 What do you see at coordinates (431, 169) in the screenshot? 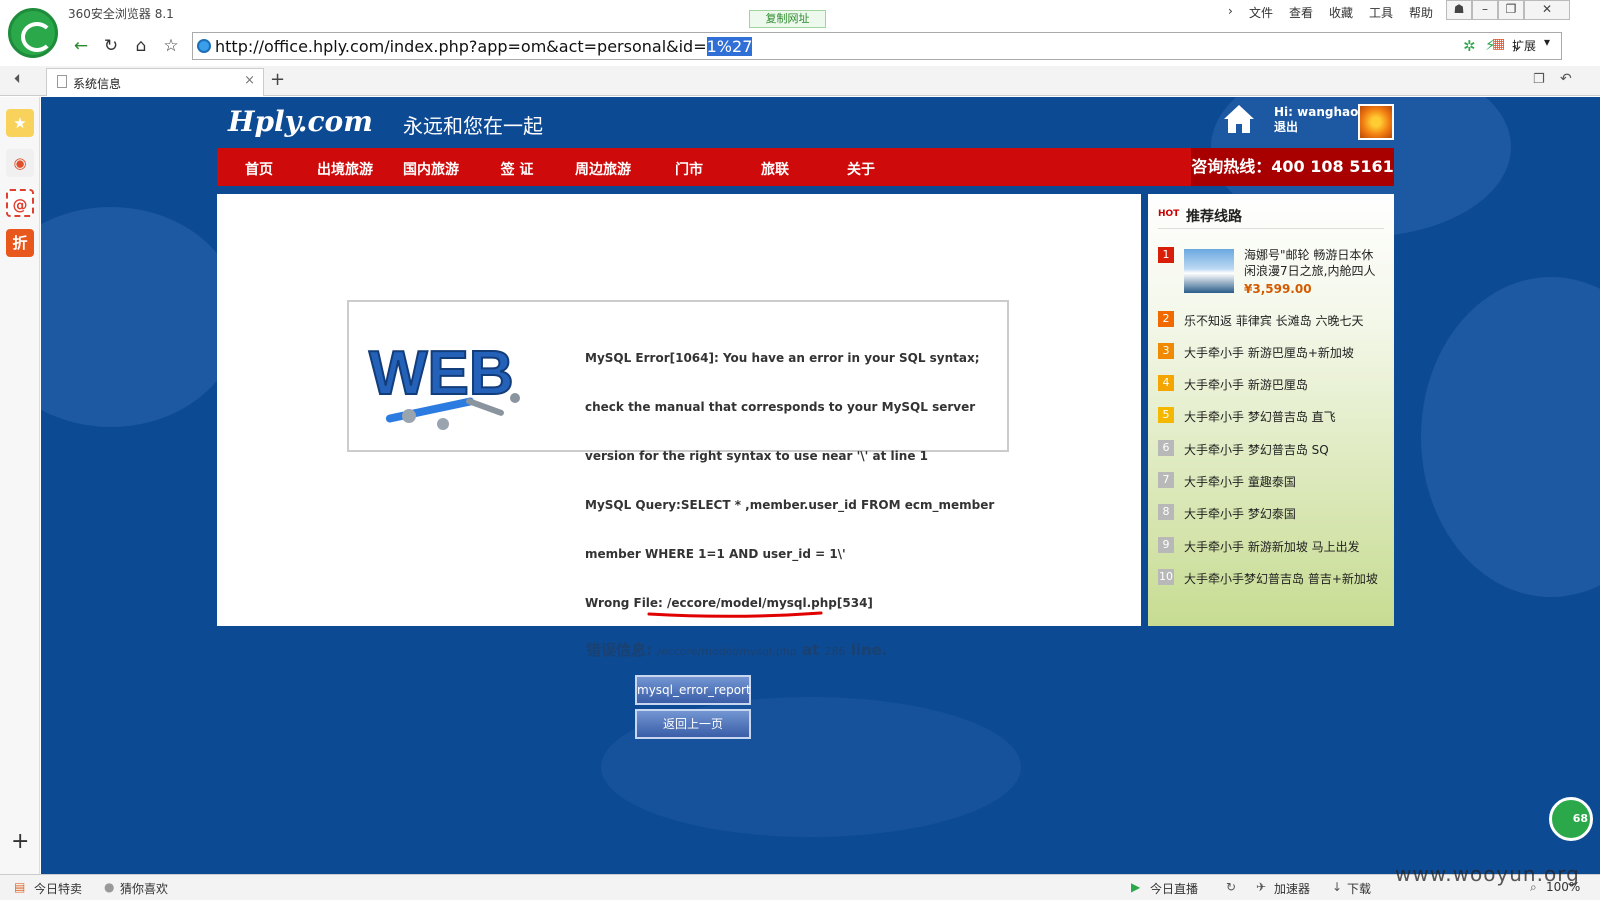
I see `nav-domestic: 国内旅游` at bounding box center [431, 169].